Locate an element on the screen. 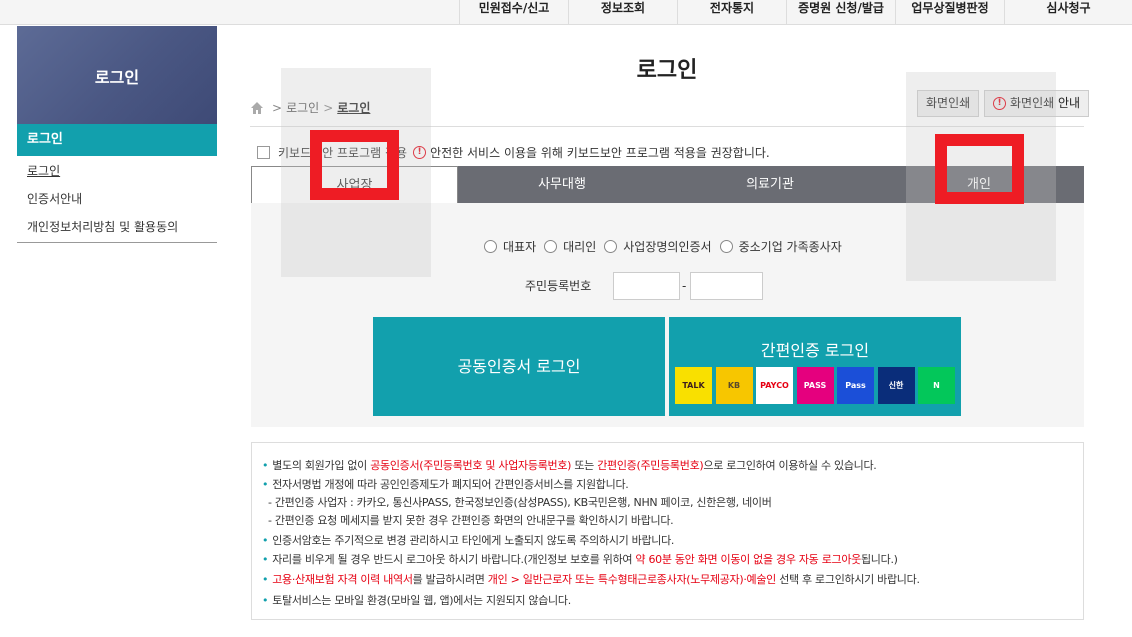 This screenshot has width=1132, height=637. radio-label: 중소기업 가족종사자 is located at coordinates (790, 247).